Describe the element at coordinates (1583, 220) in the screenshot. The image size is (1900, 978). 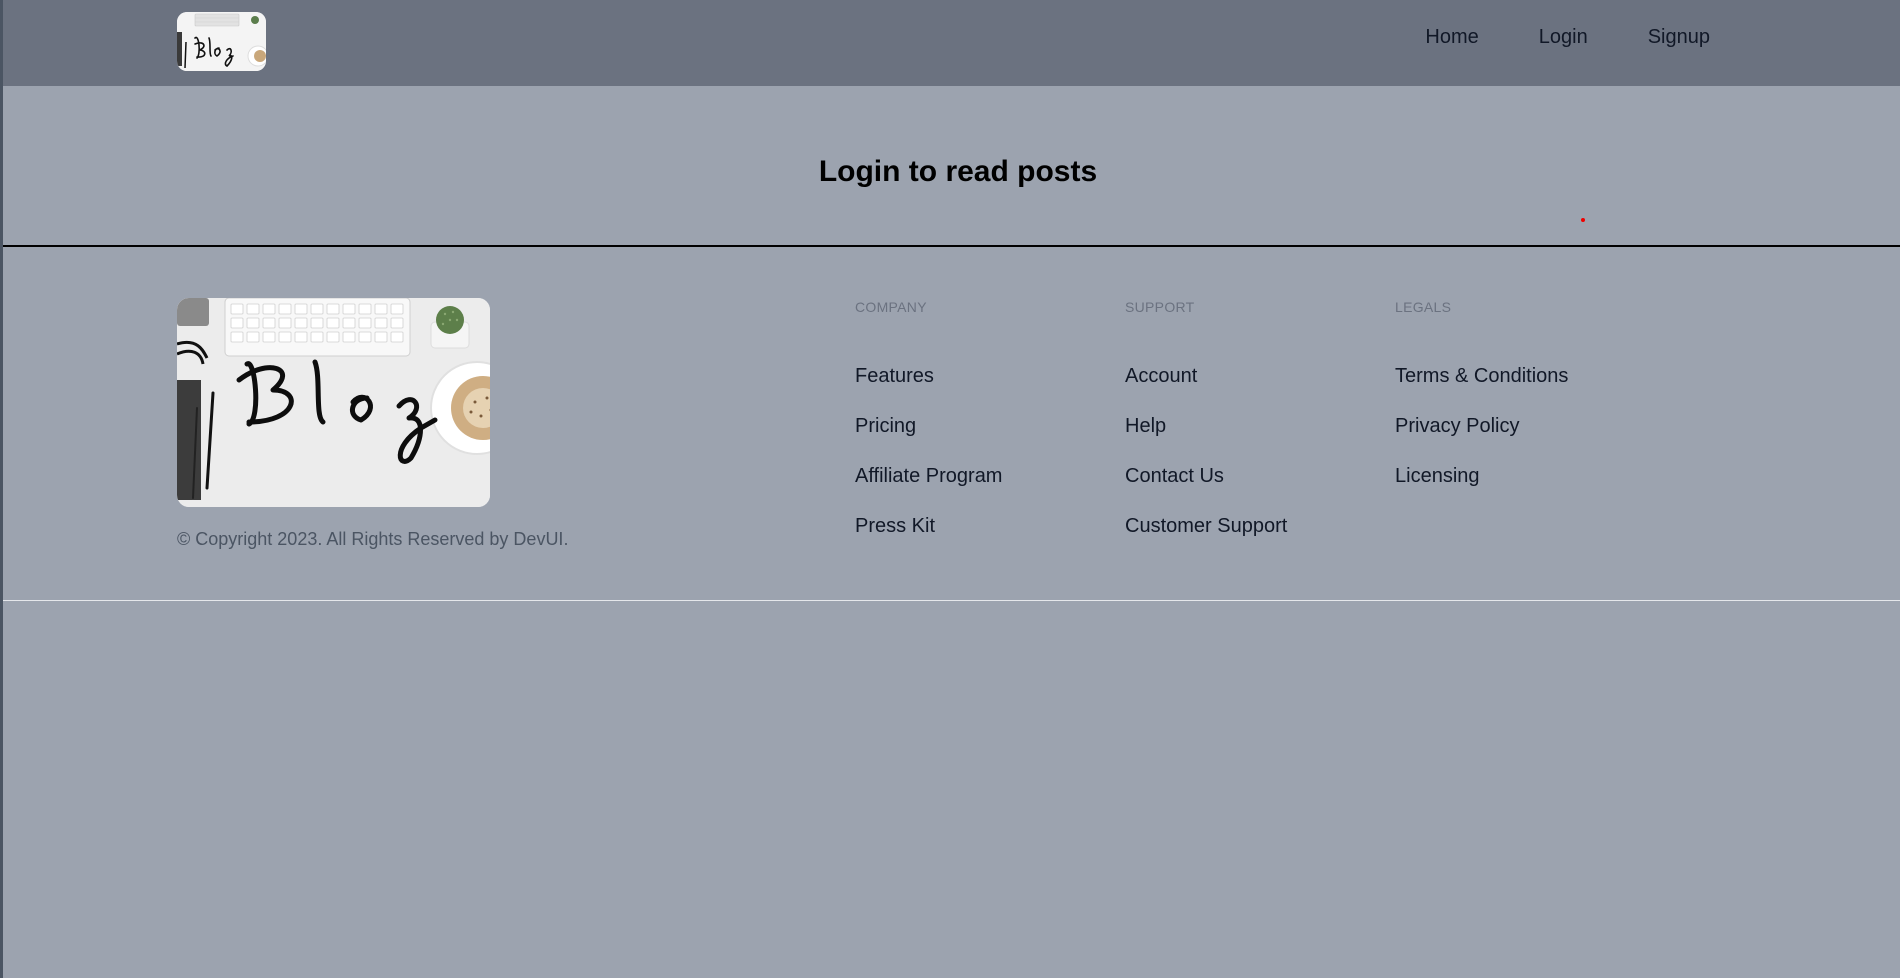
I see `red-dot-indicator` at that location.